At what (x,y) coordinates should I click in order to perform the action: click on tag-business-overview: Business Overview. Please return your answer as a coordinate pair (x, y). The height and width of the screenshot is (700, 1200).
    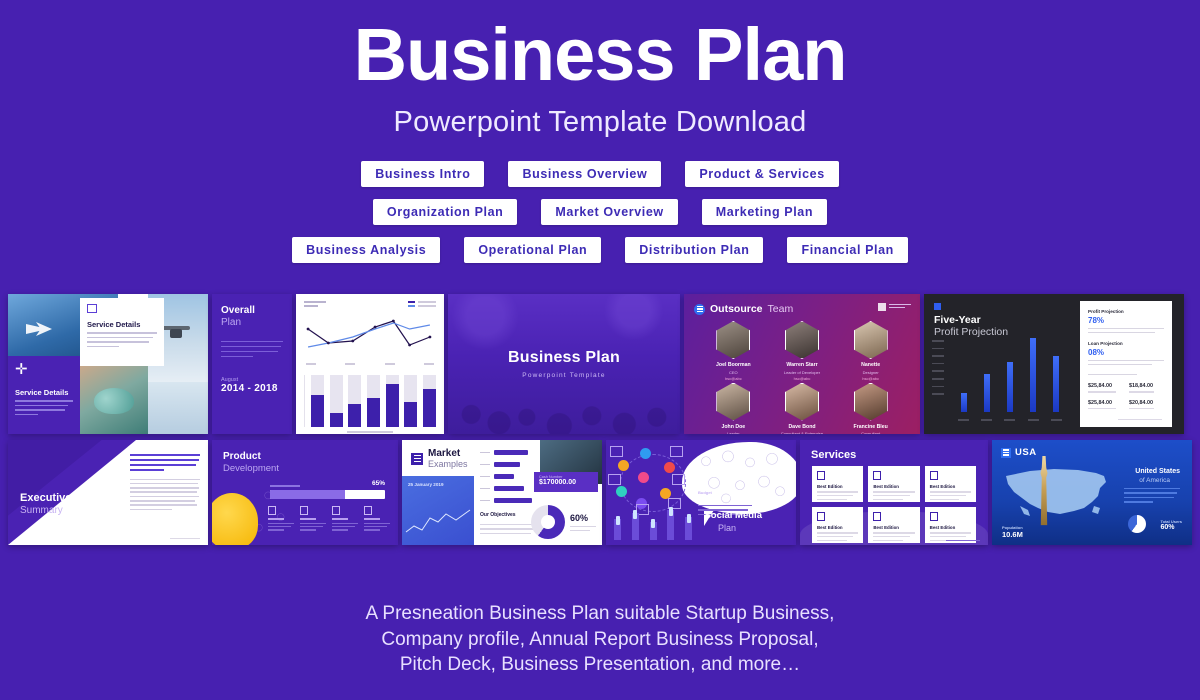
    Looking at the image, I should click on (585, 174).